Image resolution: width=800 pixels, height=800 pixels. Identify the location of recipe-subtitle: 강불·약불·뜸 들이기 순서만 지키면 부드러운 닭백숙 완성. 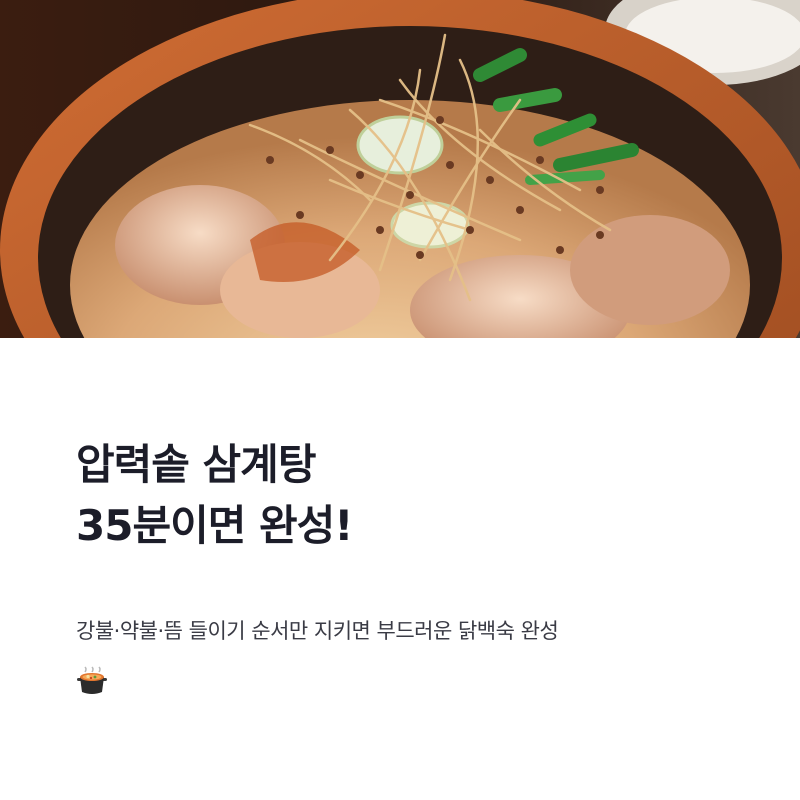
(317, 631).